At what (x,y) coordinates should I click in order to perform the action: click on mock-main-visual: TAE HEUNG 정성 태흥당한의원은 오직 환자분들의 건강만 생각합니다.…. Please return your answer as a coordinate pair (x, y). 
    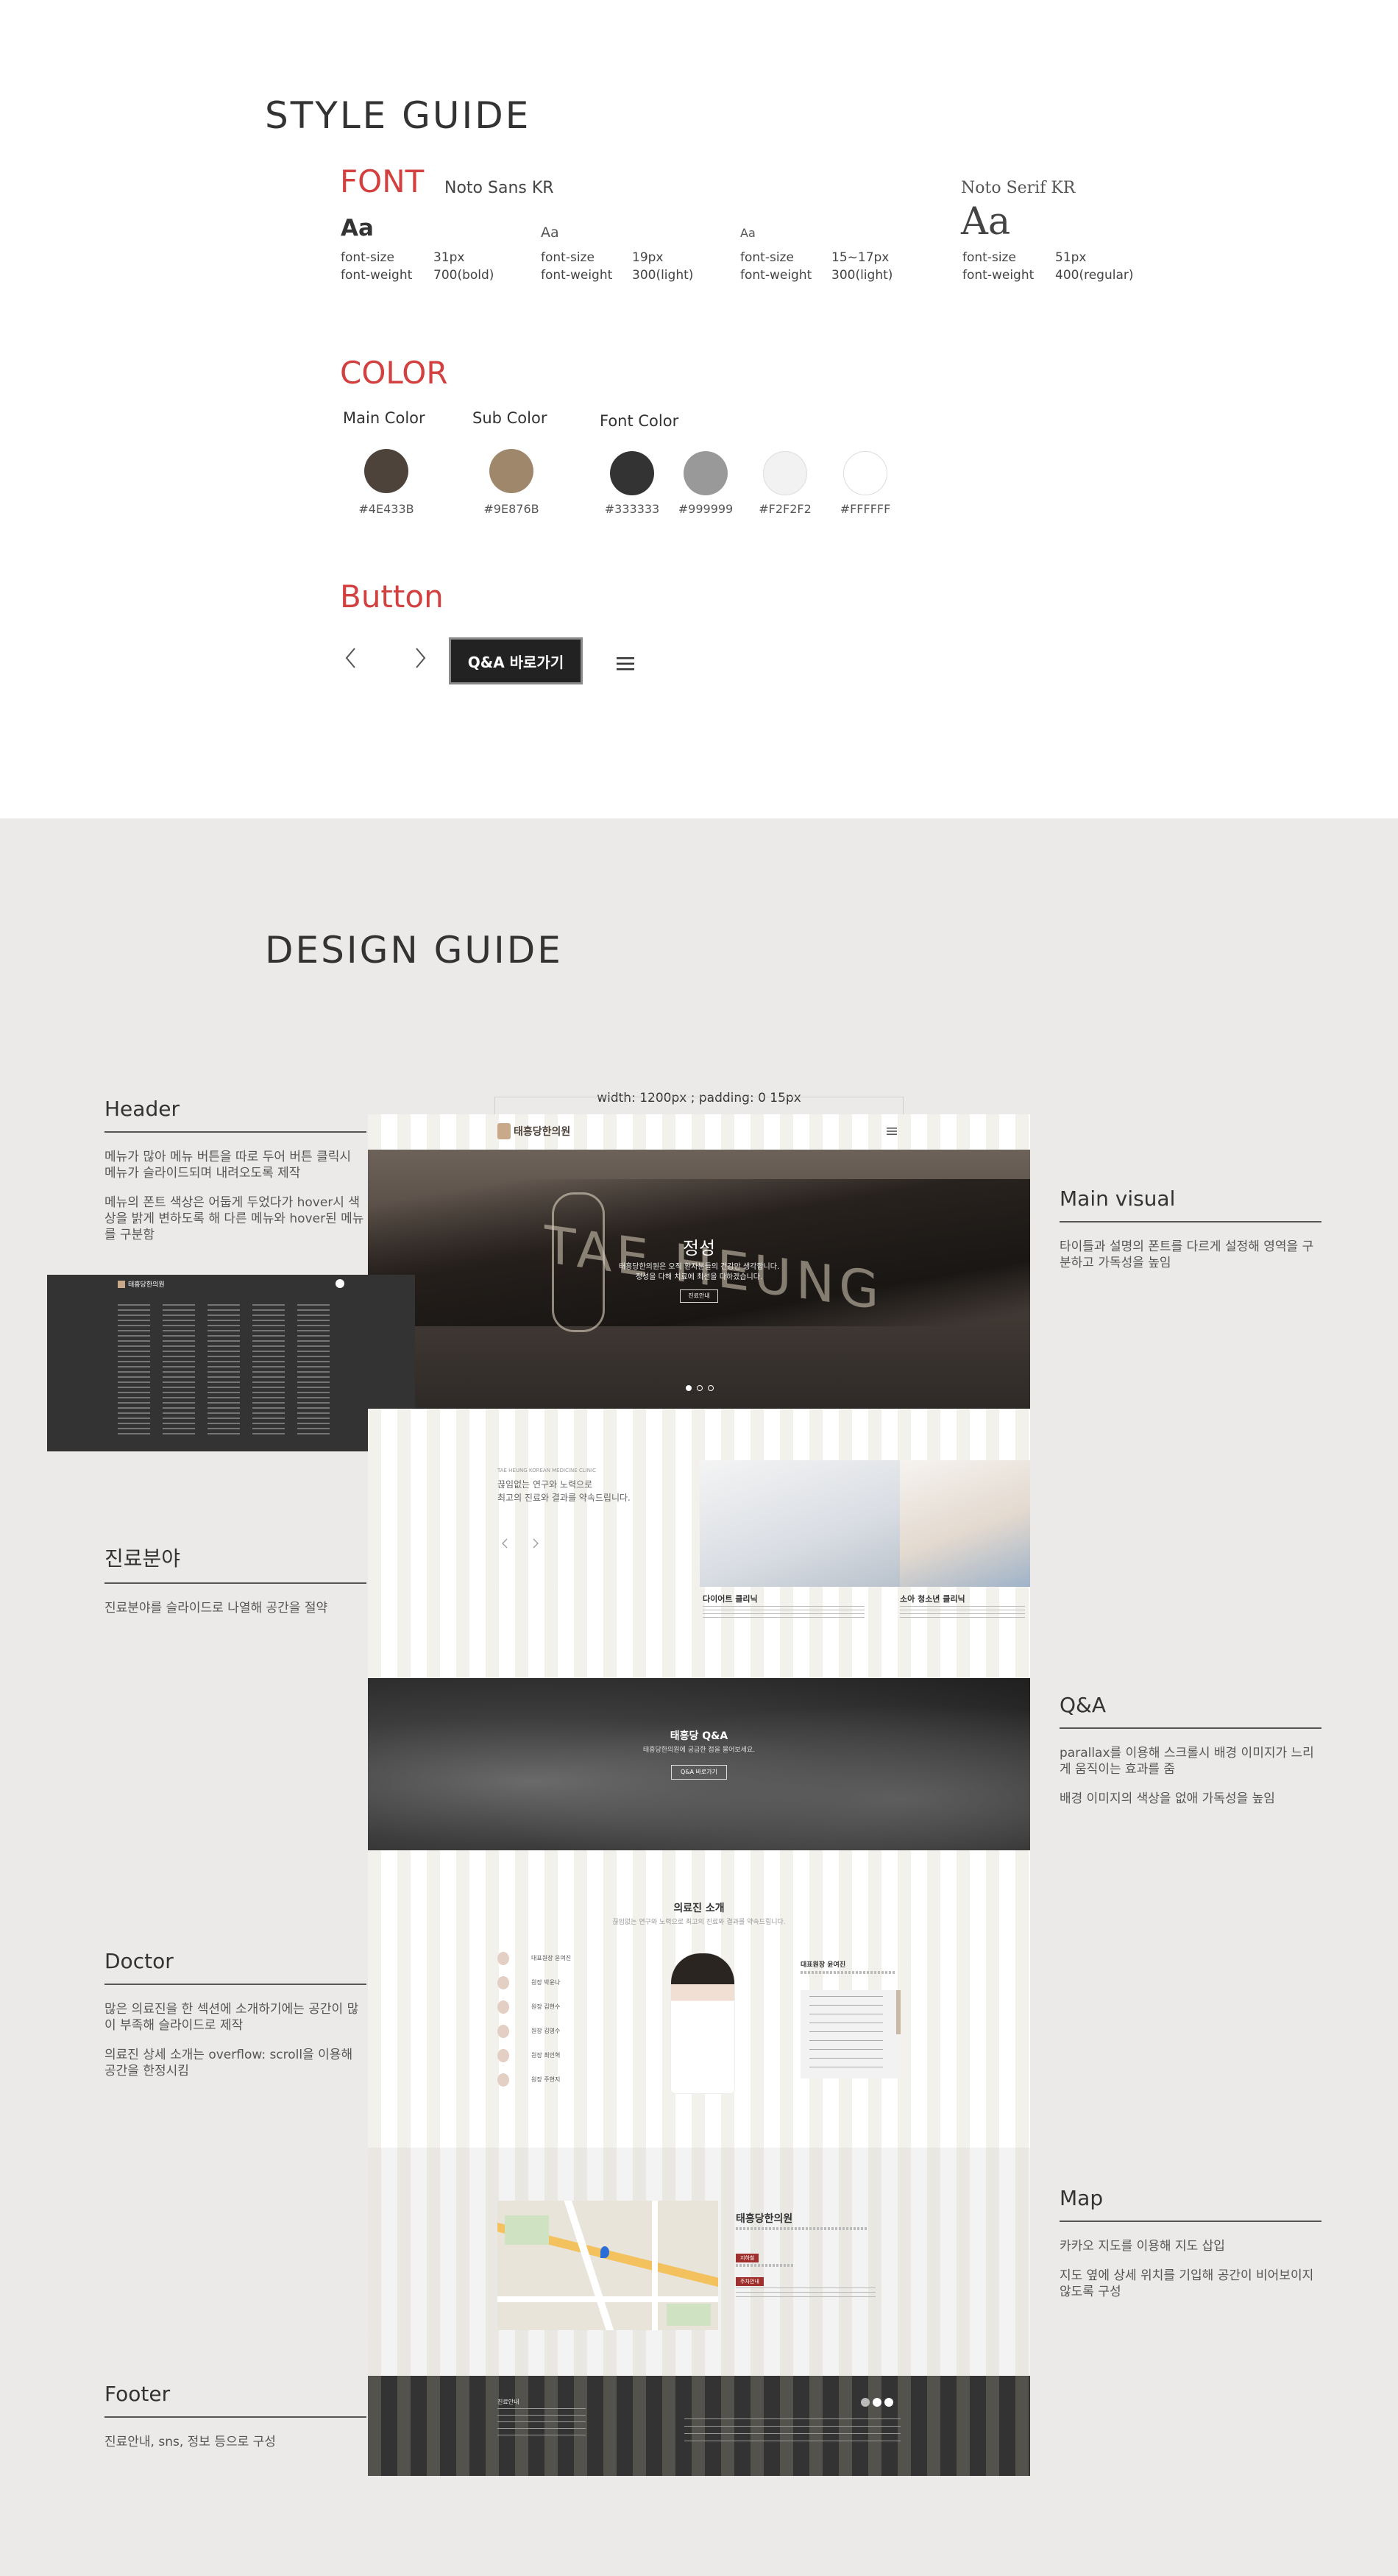
    Looking at the image, I should click on (699, 1279).